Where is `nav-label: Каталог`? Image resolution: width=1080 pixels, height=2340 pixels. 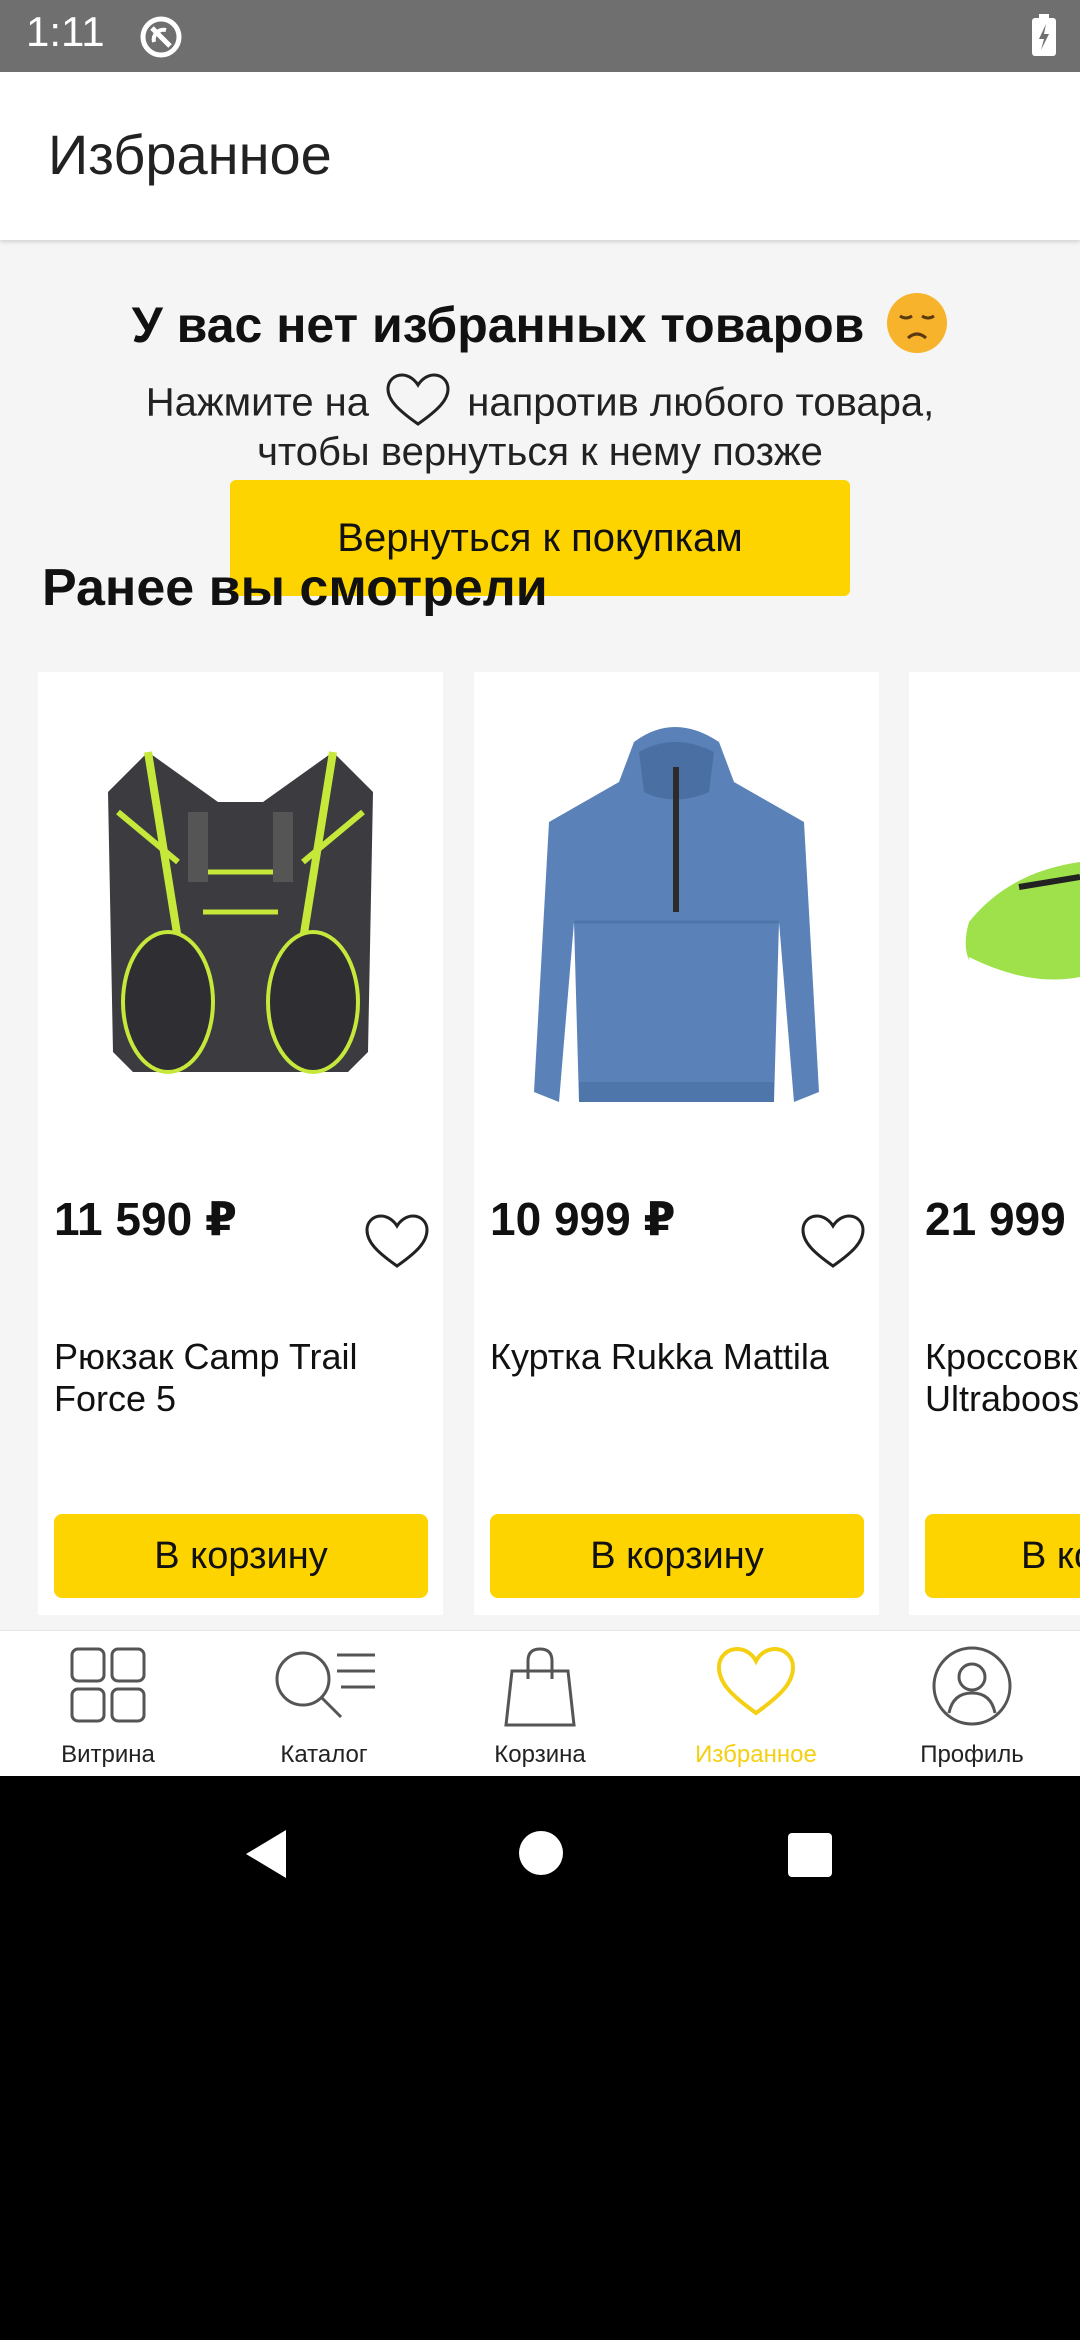 nav-label: Каталог is located at coordinates (324, 1754).